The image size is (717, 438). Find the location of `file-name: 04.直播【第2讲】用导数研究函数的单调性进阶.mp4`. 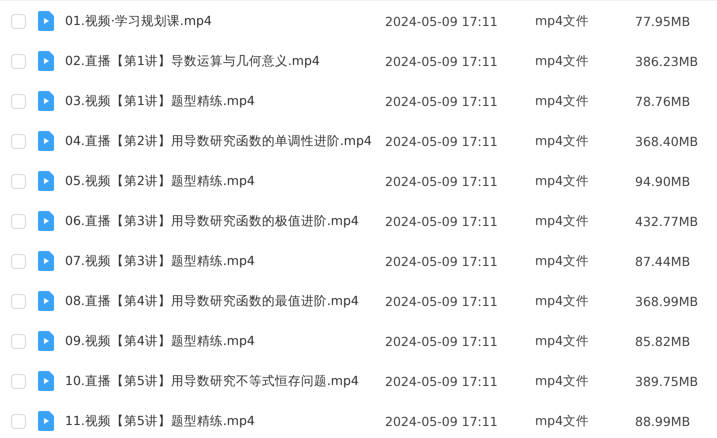

file-name: 04.直播【第2讲】用导数研究函数的单调性进阶.mp4 is located at coordinates (225, 141).